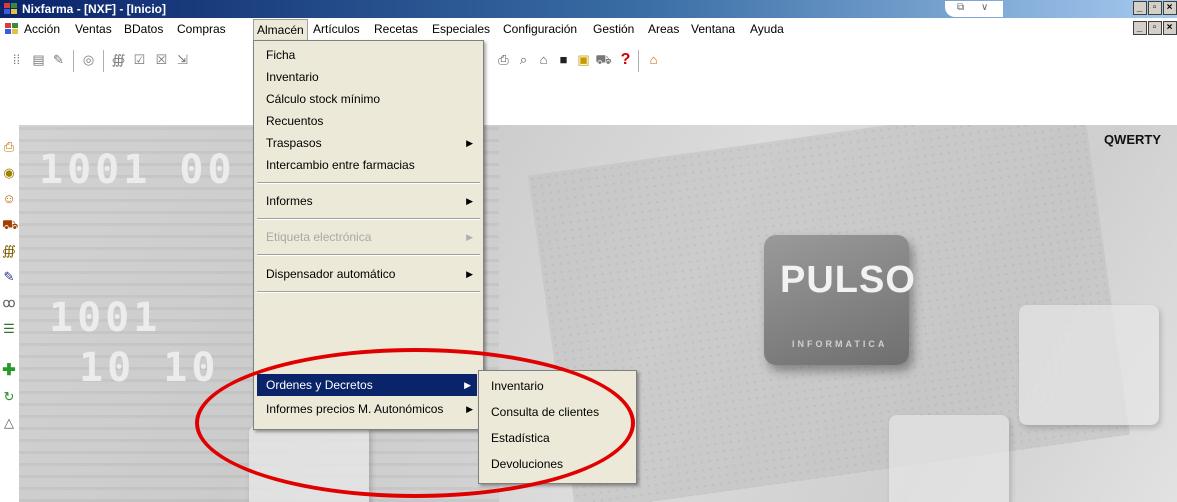 The image size is (1177, 502). Describe the element at coordinates (9, 313) in the screenshot. I see `left-toolbar: ⎙ ◉ ☺ ⛟ ∰ ✎ ꝏ ☰ ✚ ↻ △` at that location.